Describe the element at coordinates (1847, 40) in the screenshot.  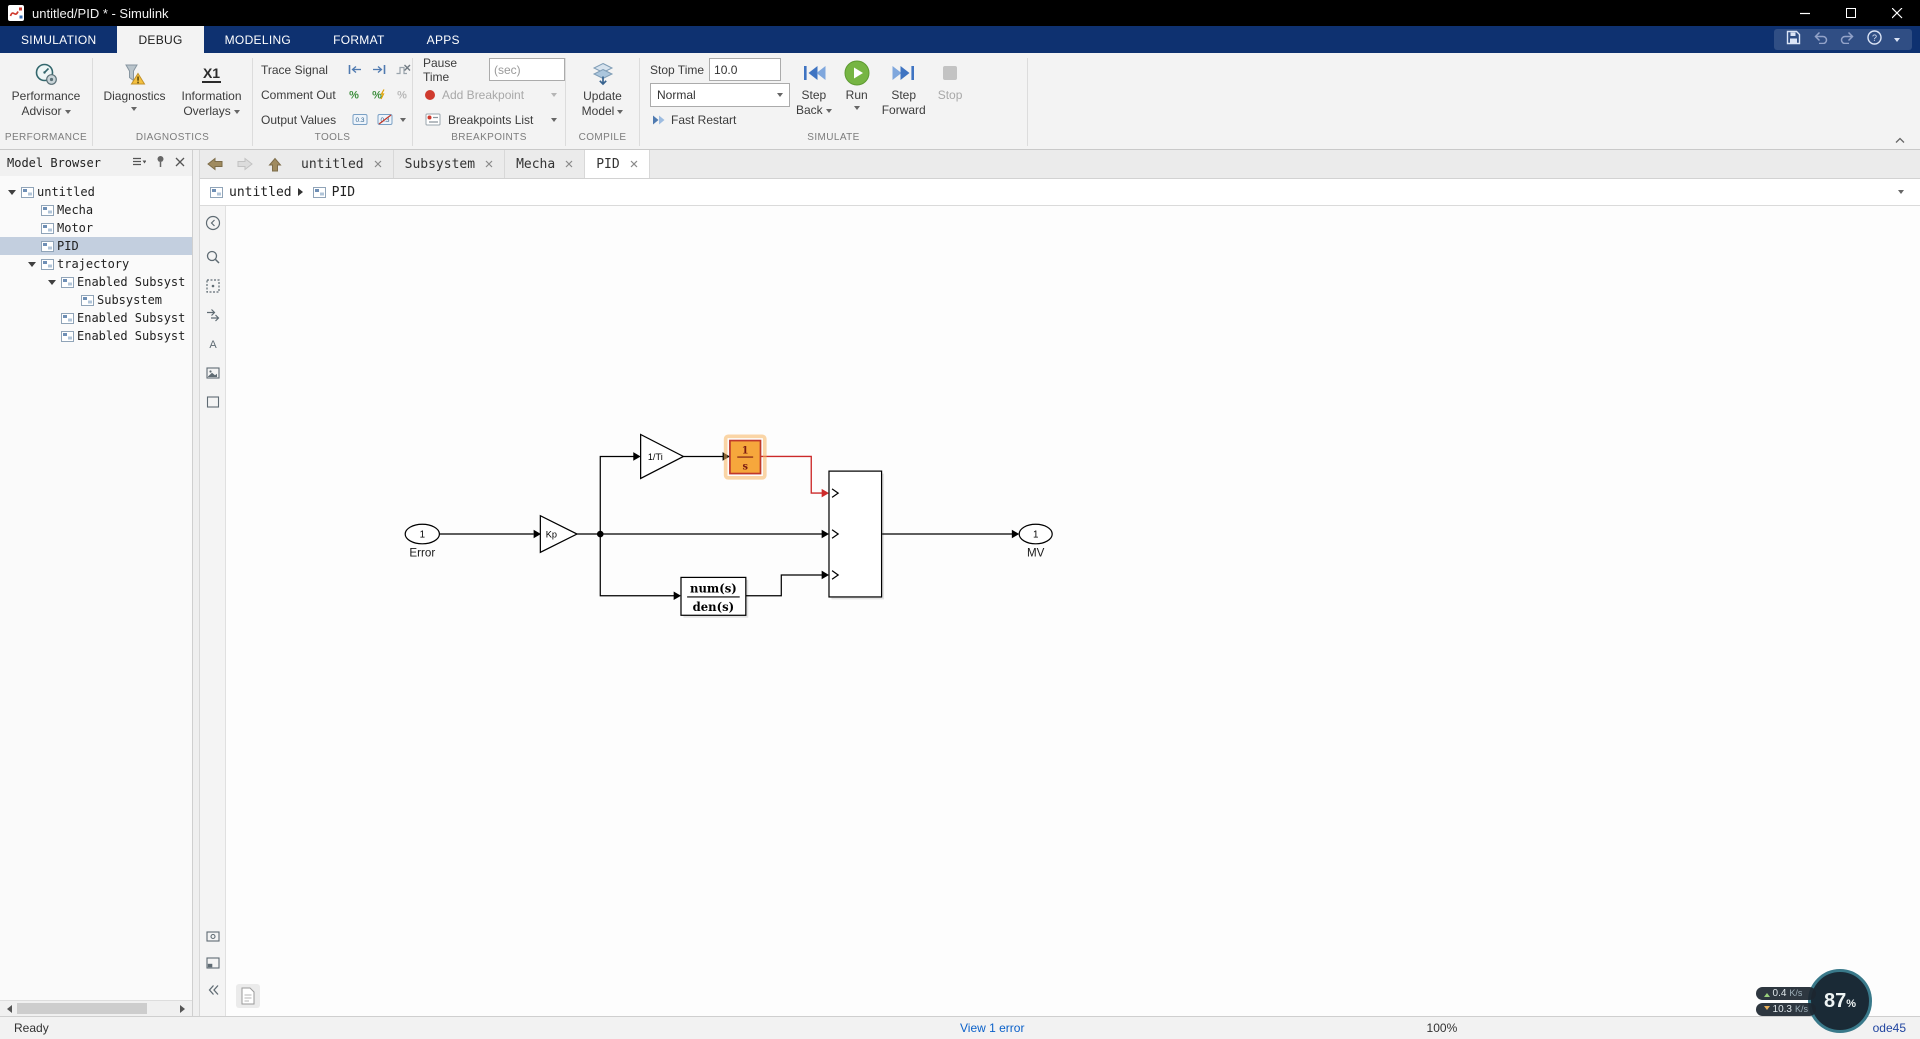
I see `redo-icon` at that location.